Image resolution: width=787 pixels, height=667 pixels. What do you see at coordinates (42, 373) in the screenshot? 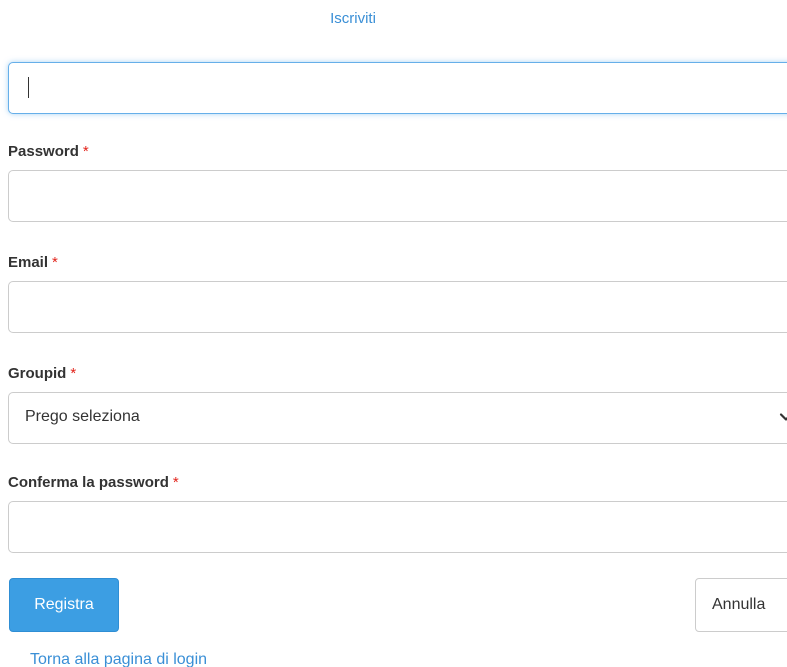
I see `groupid-label: Groupid *` at bounding box center [42, 373].